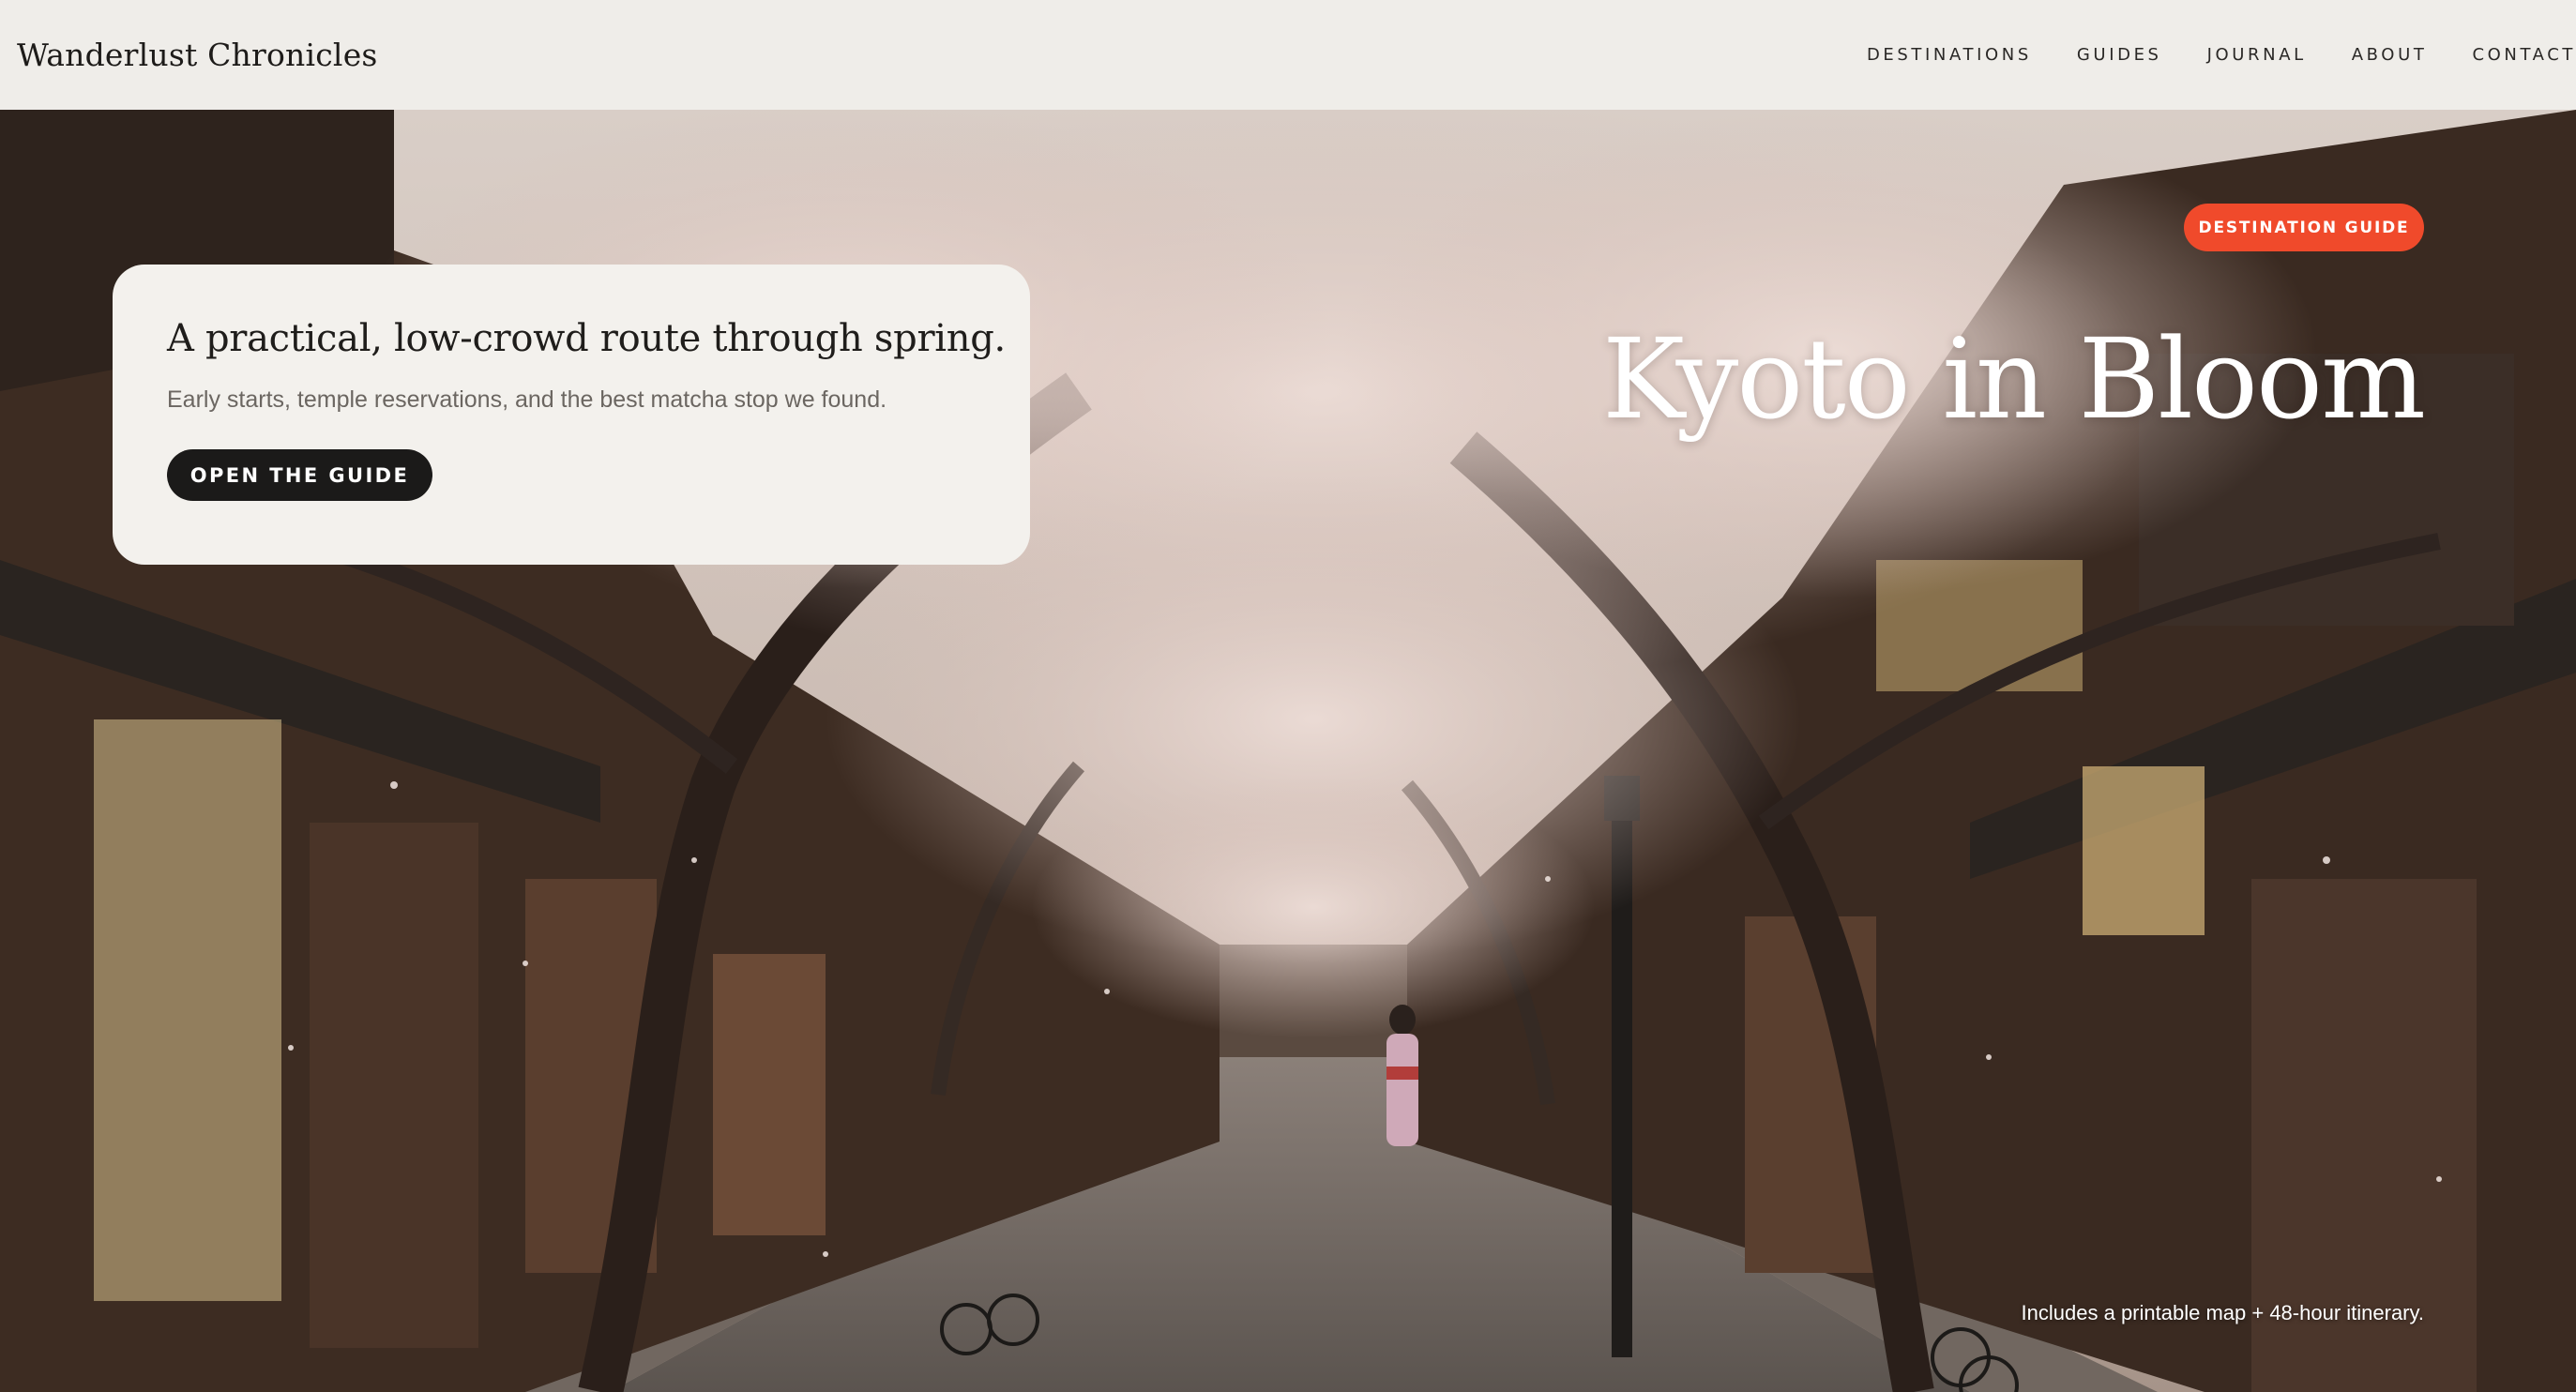 The image size is (2576, 1392). I want to click on destination-guide-badge: DESTINATION GUIDE, so click(2304, 227).